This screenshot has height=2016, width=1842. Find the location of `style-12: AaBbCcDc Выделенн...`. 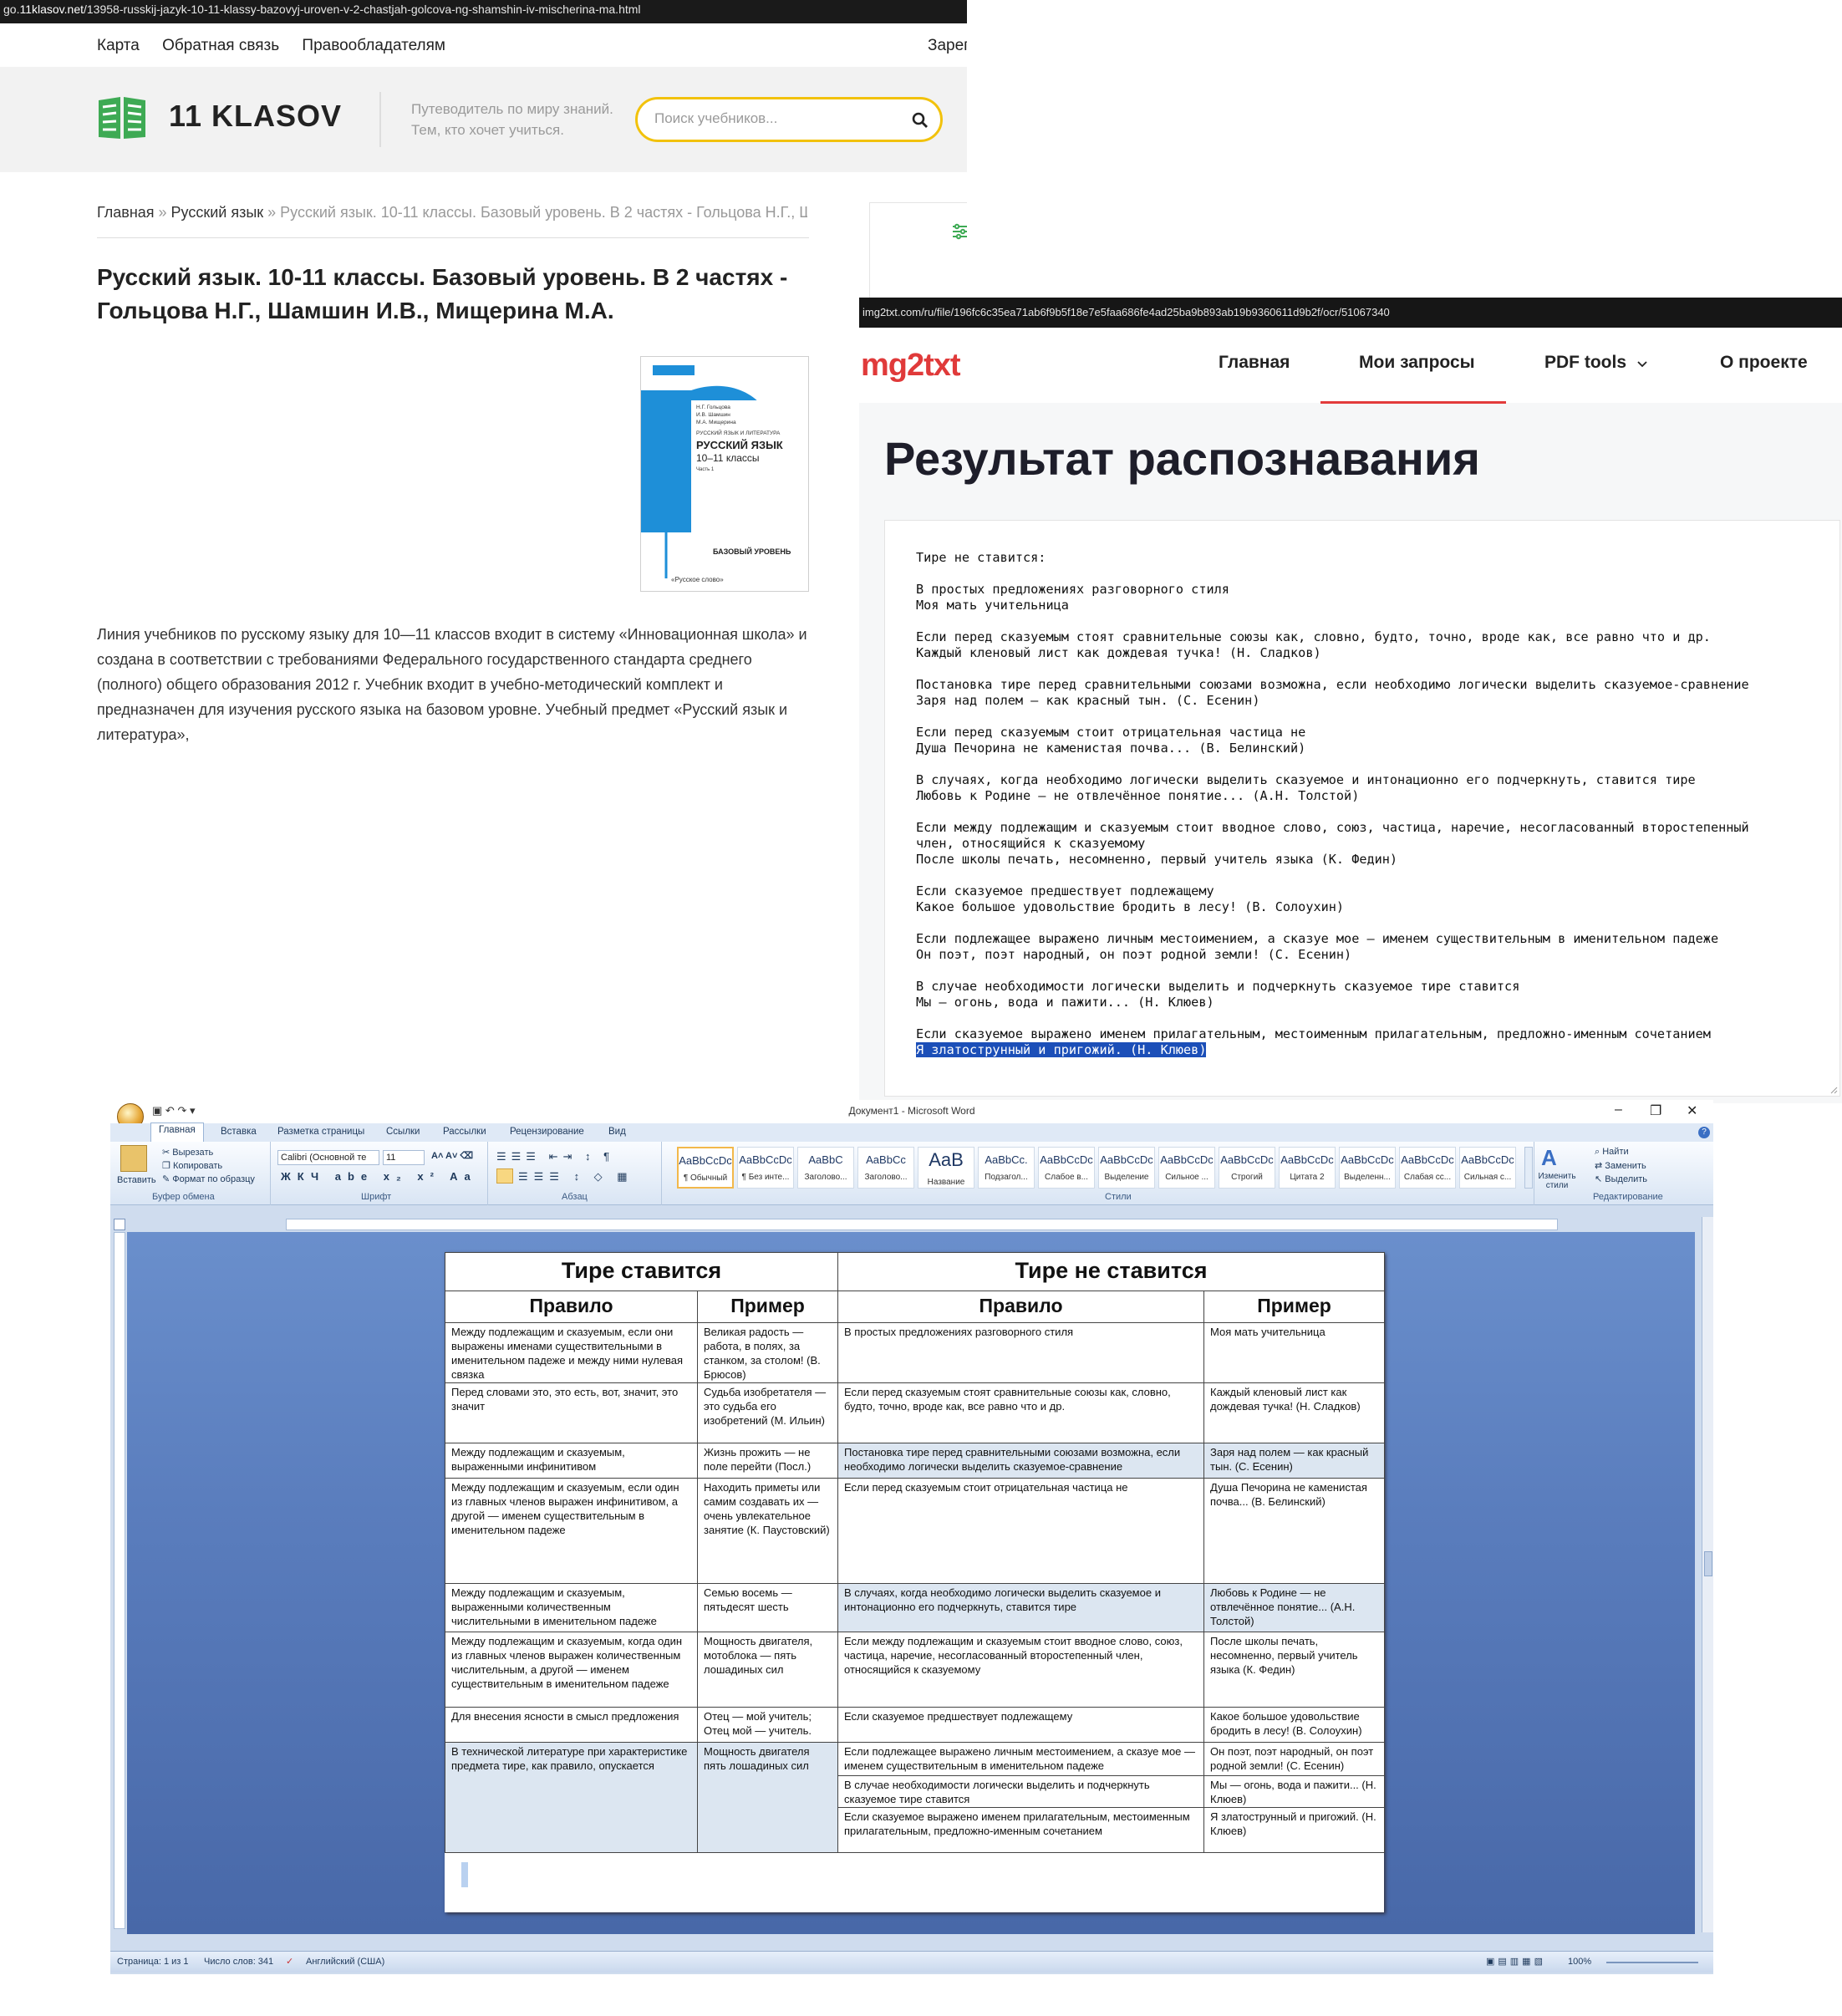

style-12: AaBbCcDc Выделенн... is located at coordinates (1367, 1168).